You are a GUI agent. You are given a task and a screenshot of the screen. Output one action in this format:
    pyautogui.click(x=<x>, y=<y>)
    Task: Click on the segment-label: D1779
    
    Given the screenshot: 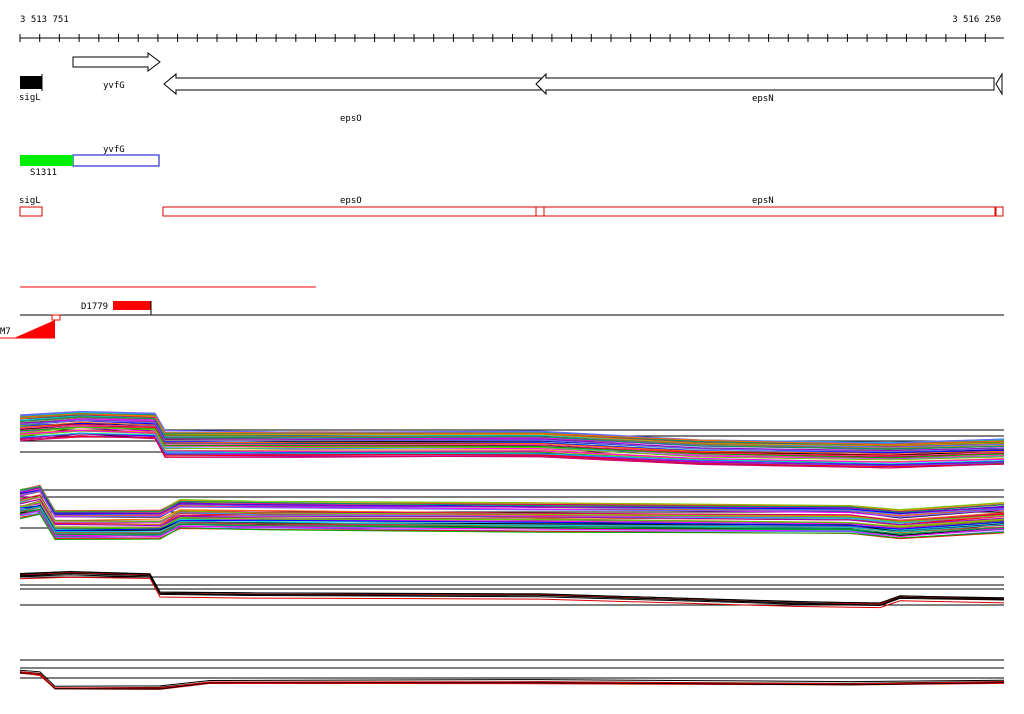 What is the action you would take?
    pyautogui.click(x=94, y=307)
    